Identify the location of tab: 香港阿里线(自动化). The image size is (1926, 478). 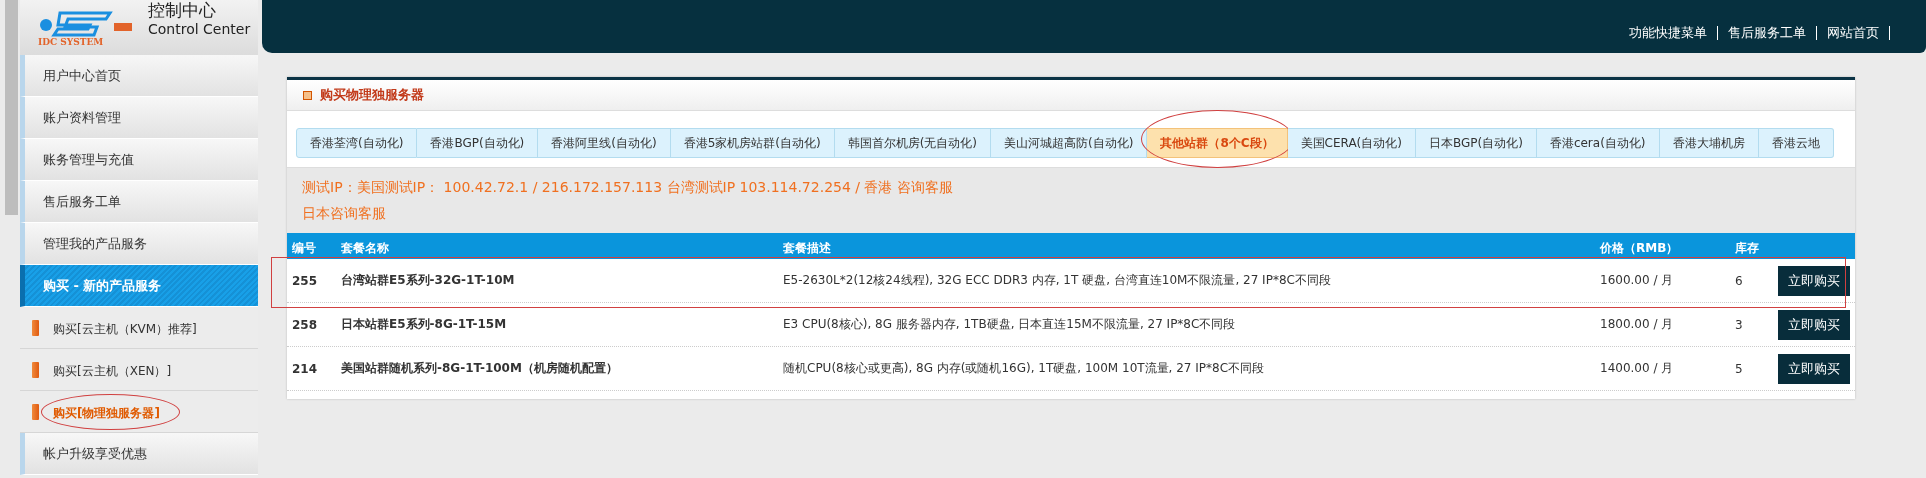
(604, 143).